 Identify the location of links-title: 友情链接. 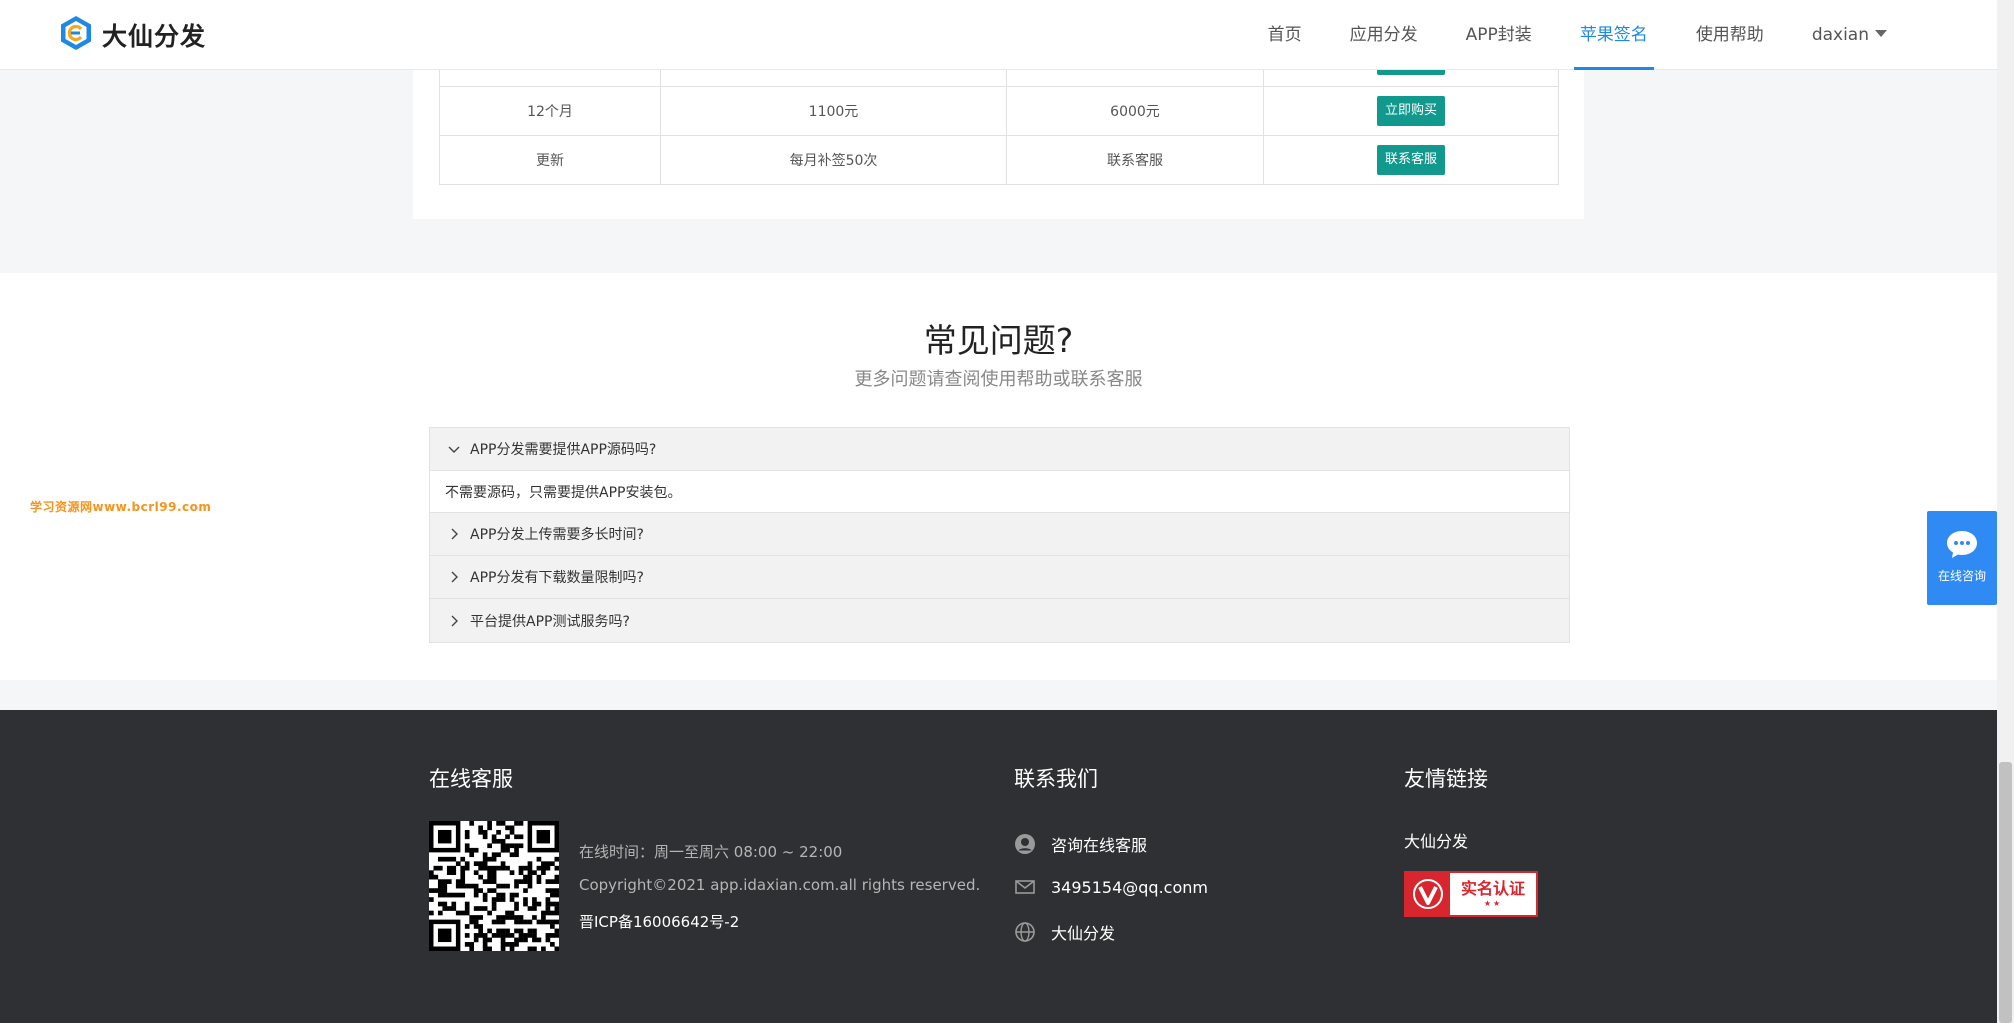
(1446, 779).